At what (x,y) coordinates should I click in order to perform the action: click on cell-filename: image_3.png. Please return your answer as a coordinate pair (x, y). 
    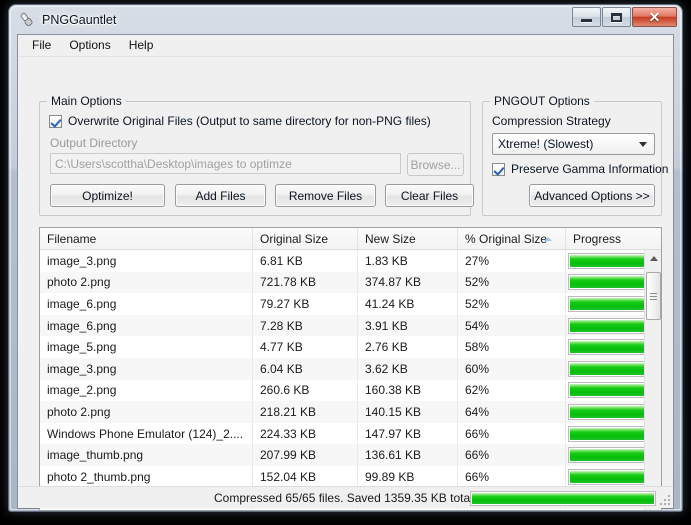
    Looking at the image, I should click on (146, 261).